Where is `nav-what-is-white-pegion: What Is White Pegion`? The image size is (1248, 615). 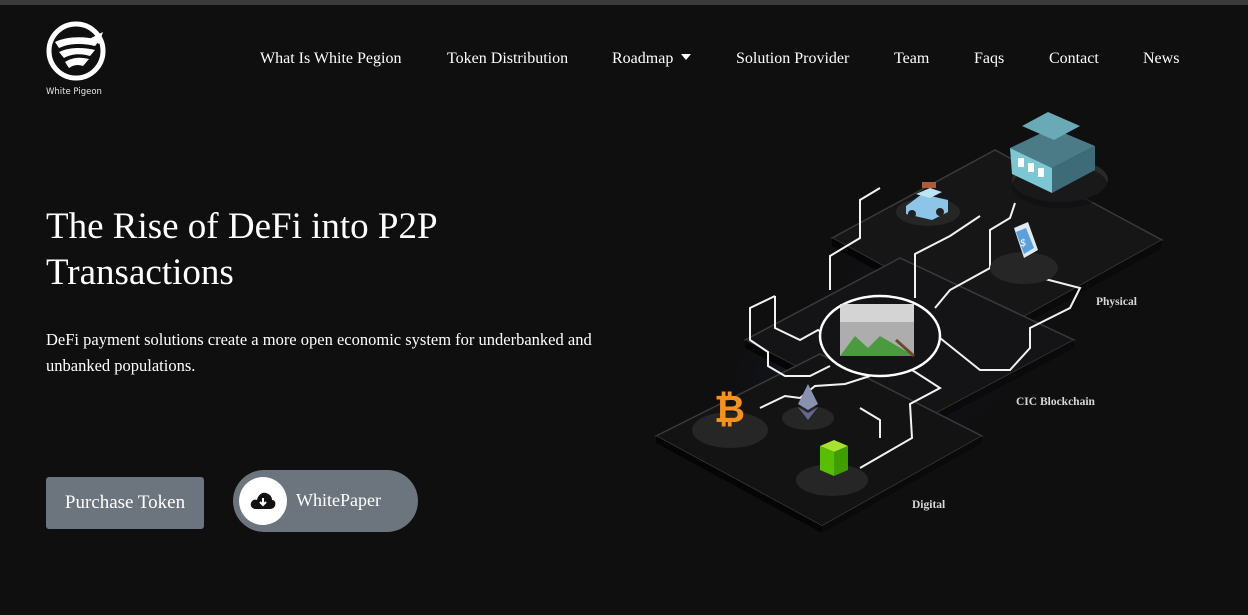
nav-what-is-white-pegion: What Is White Pegion is located at coordinates (330, 59).